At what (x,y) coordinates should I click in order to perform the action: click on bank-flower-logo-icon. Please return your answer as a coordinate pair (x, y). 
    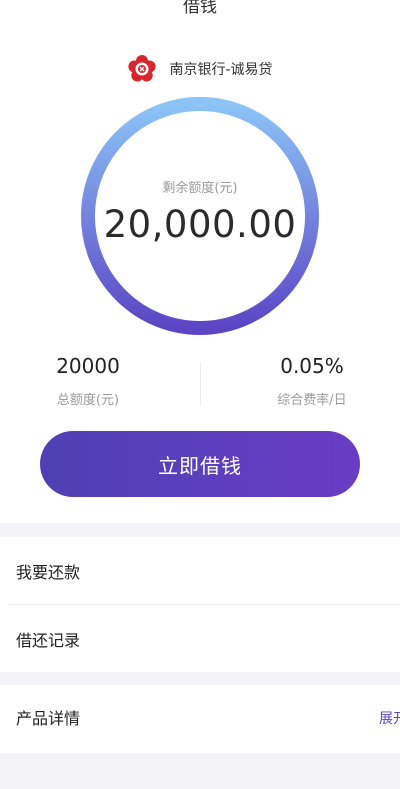
    Looking at the image, I should click on (142, 68).